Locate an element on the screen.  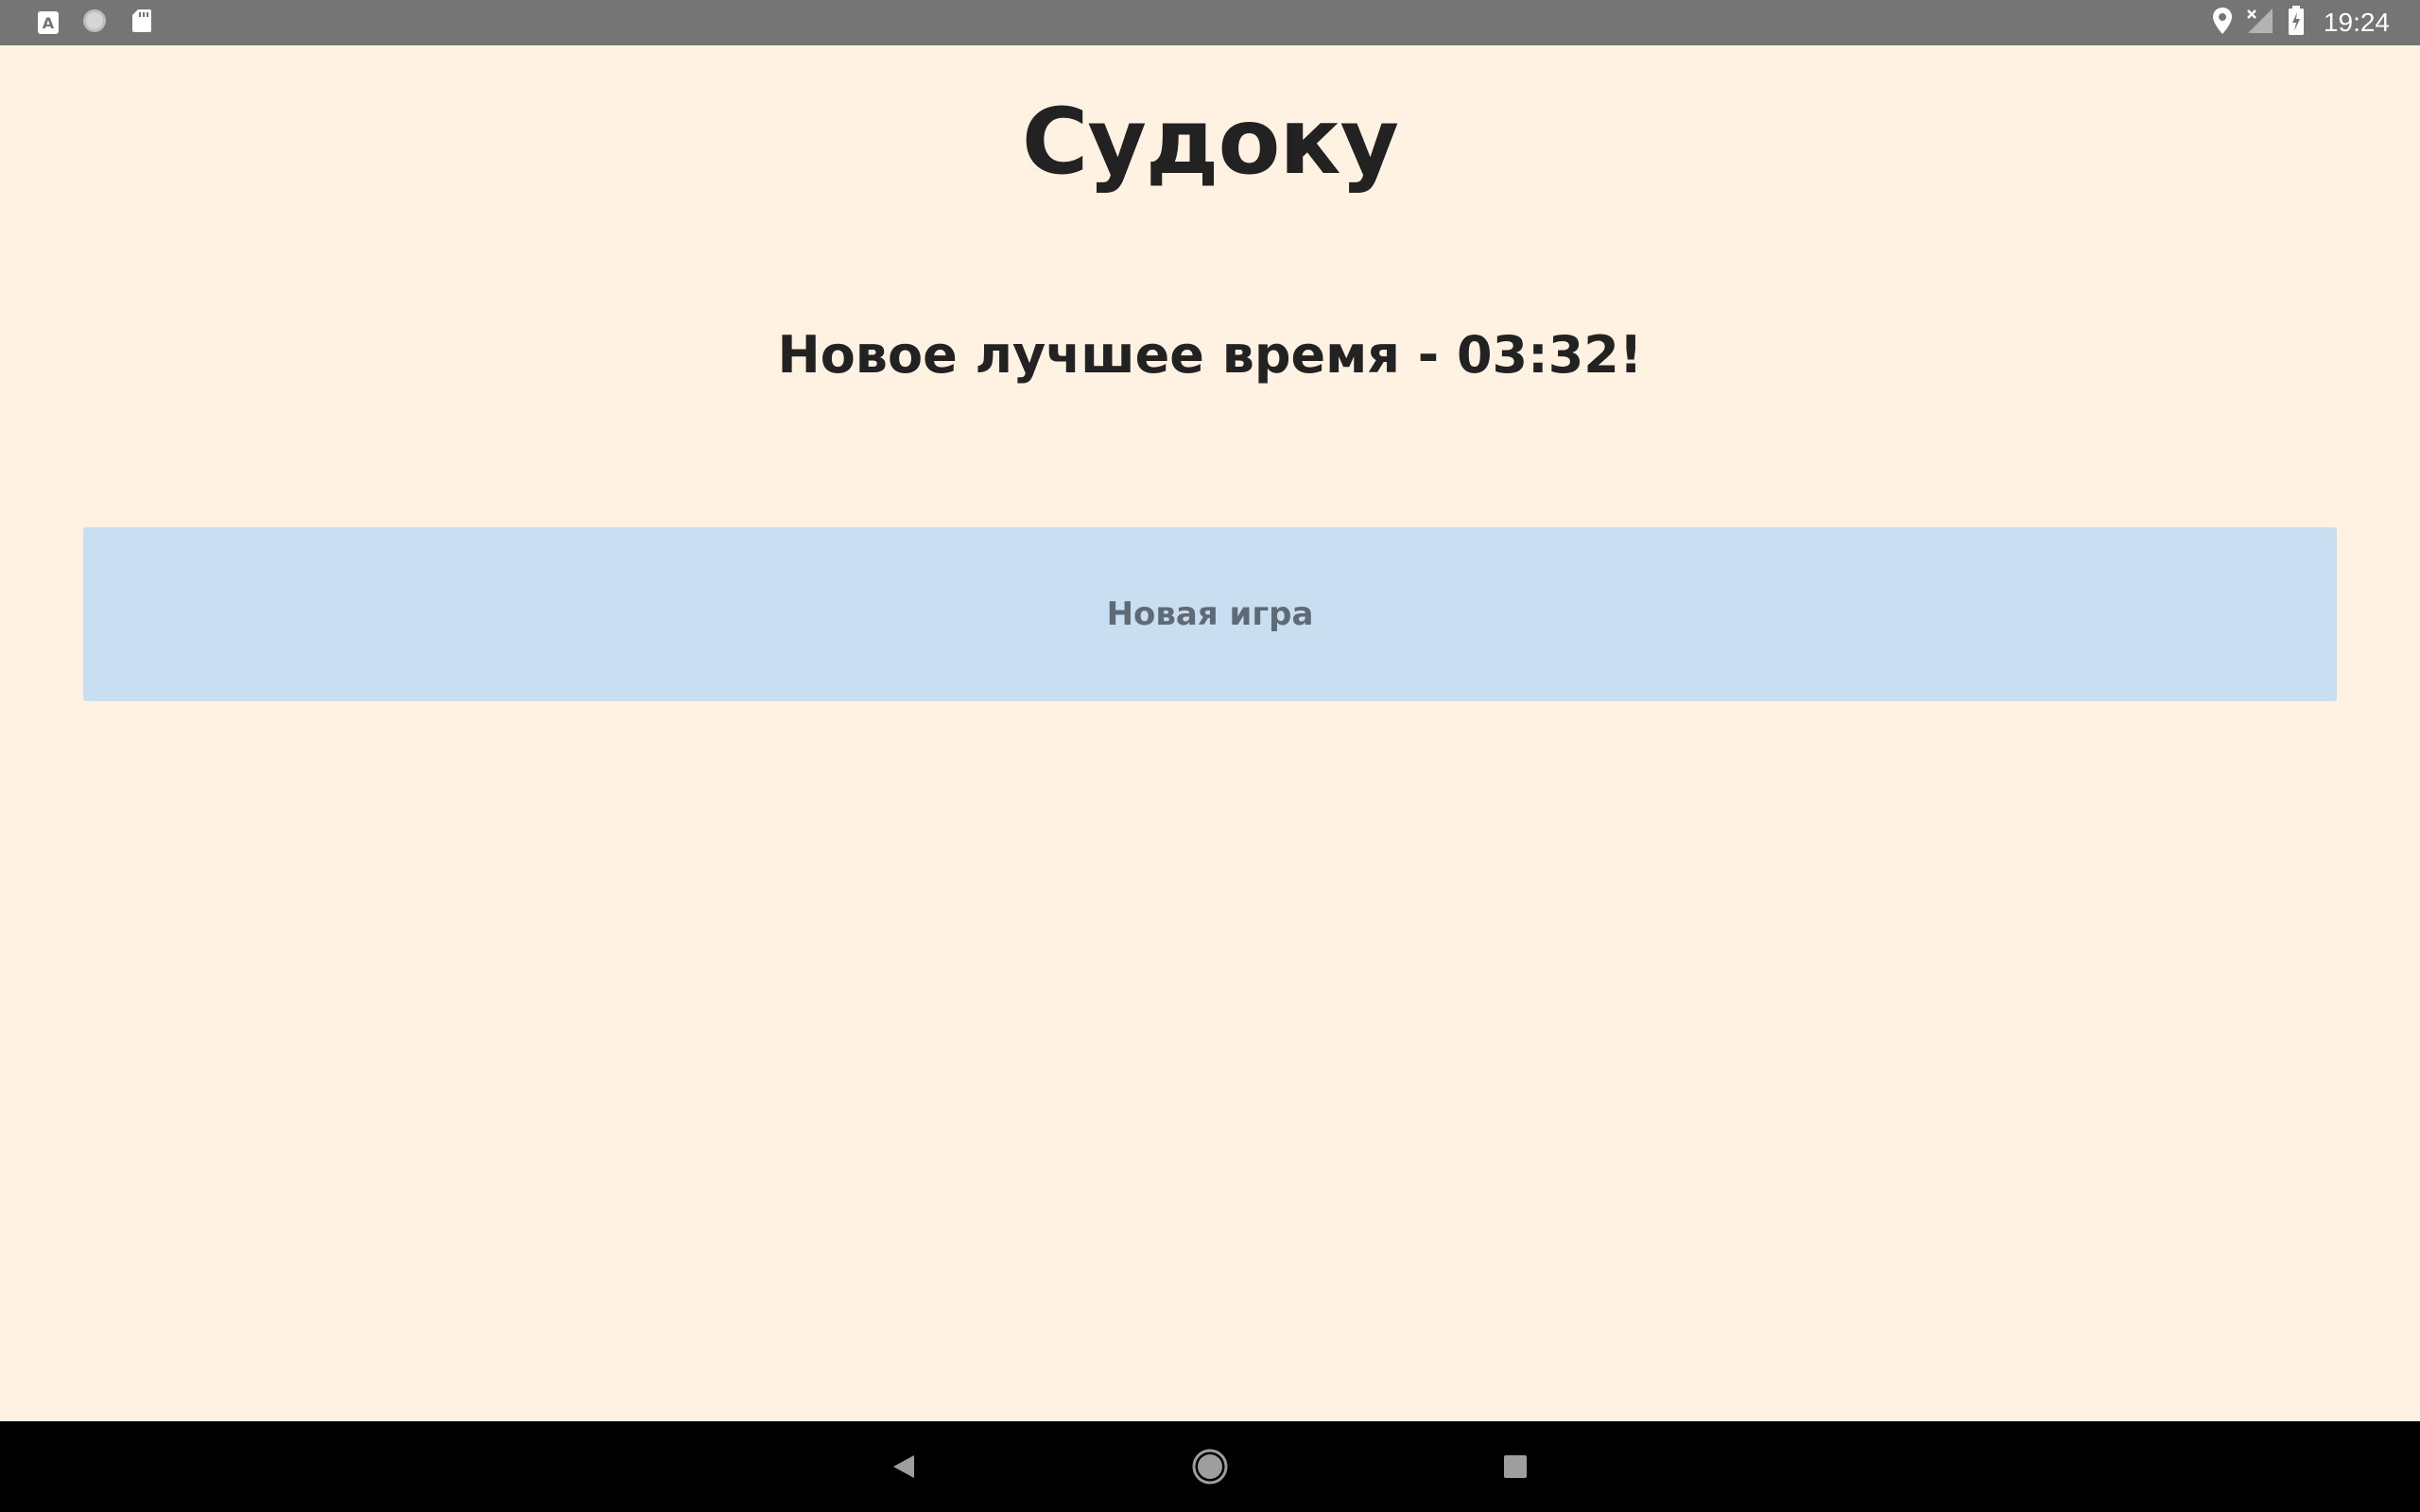
recents-icon is located at coordinates (1516, 1466).